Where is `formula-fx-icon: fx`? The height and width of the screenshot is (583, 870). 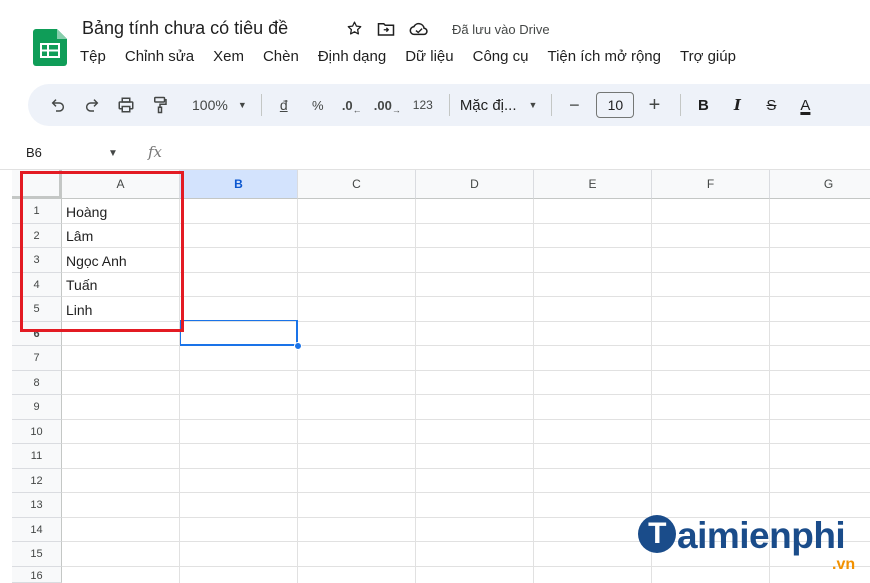 formula-fx-icon: fx is located at coordinates (155, 152).